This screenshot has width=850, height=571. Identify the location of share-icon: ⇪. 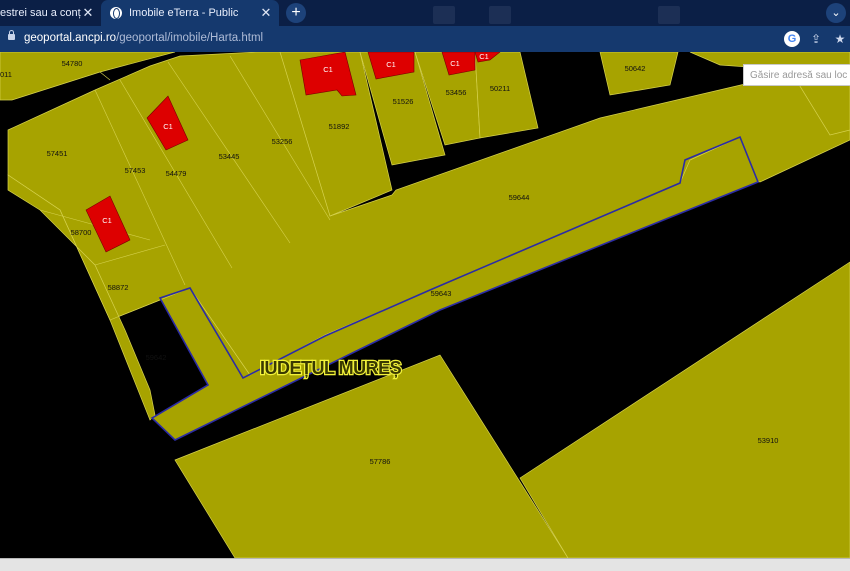
(816, 39).